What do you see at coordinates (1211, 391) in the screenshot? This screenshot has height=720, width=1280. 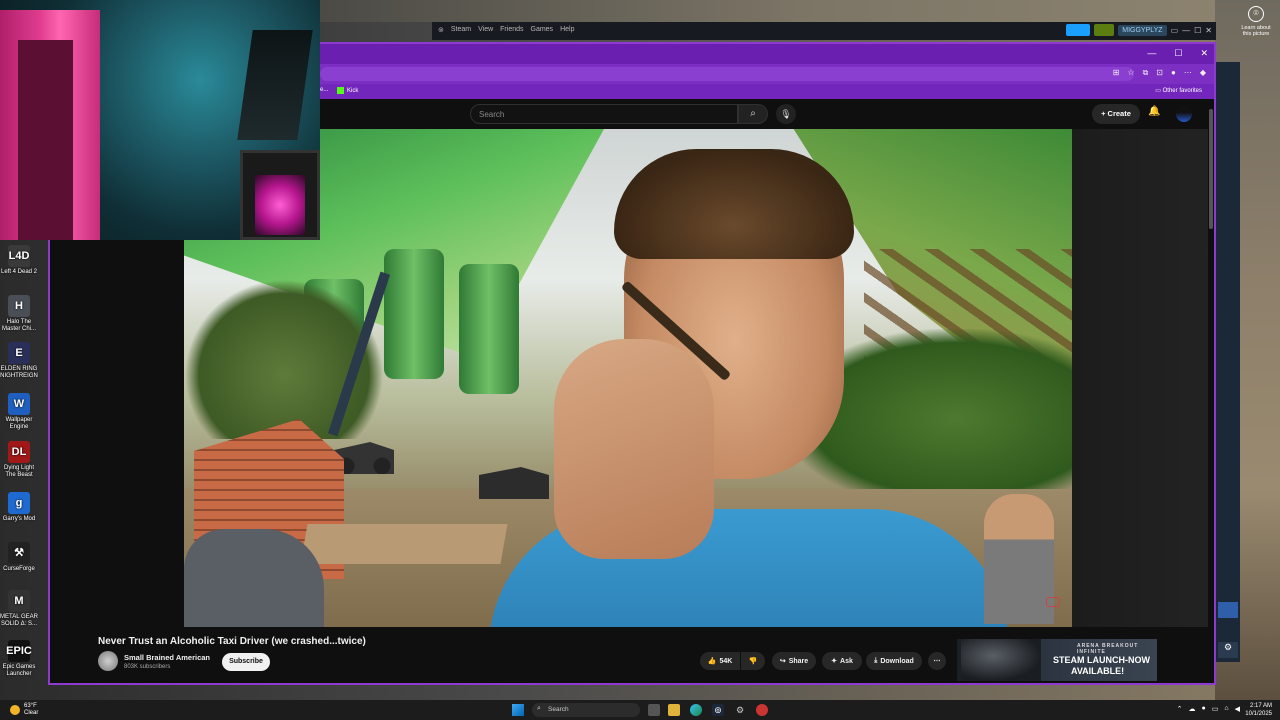 I see `page-scrollbar` at bounding box center [1211, 391].